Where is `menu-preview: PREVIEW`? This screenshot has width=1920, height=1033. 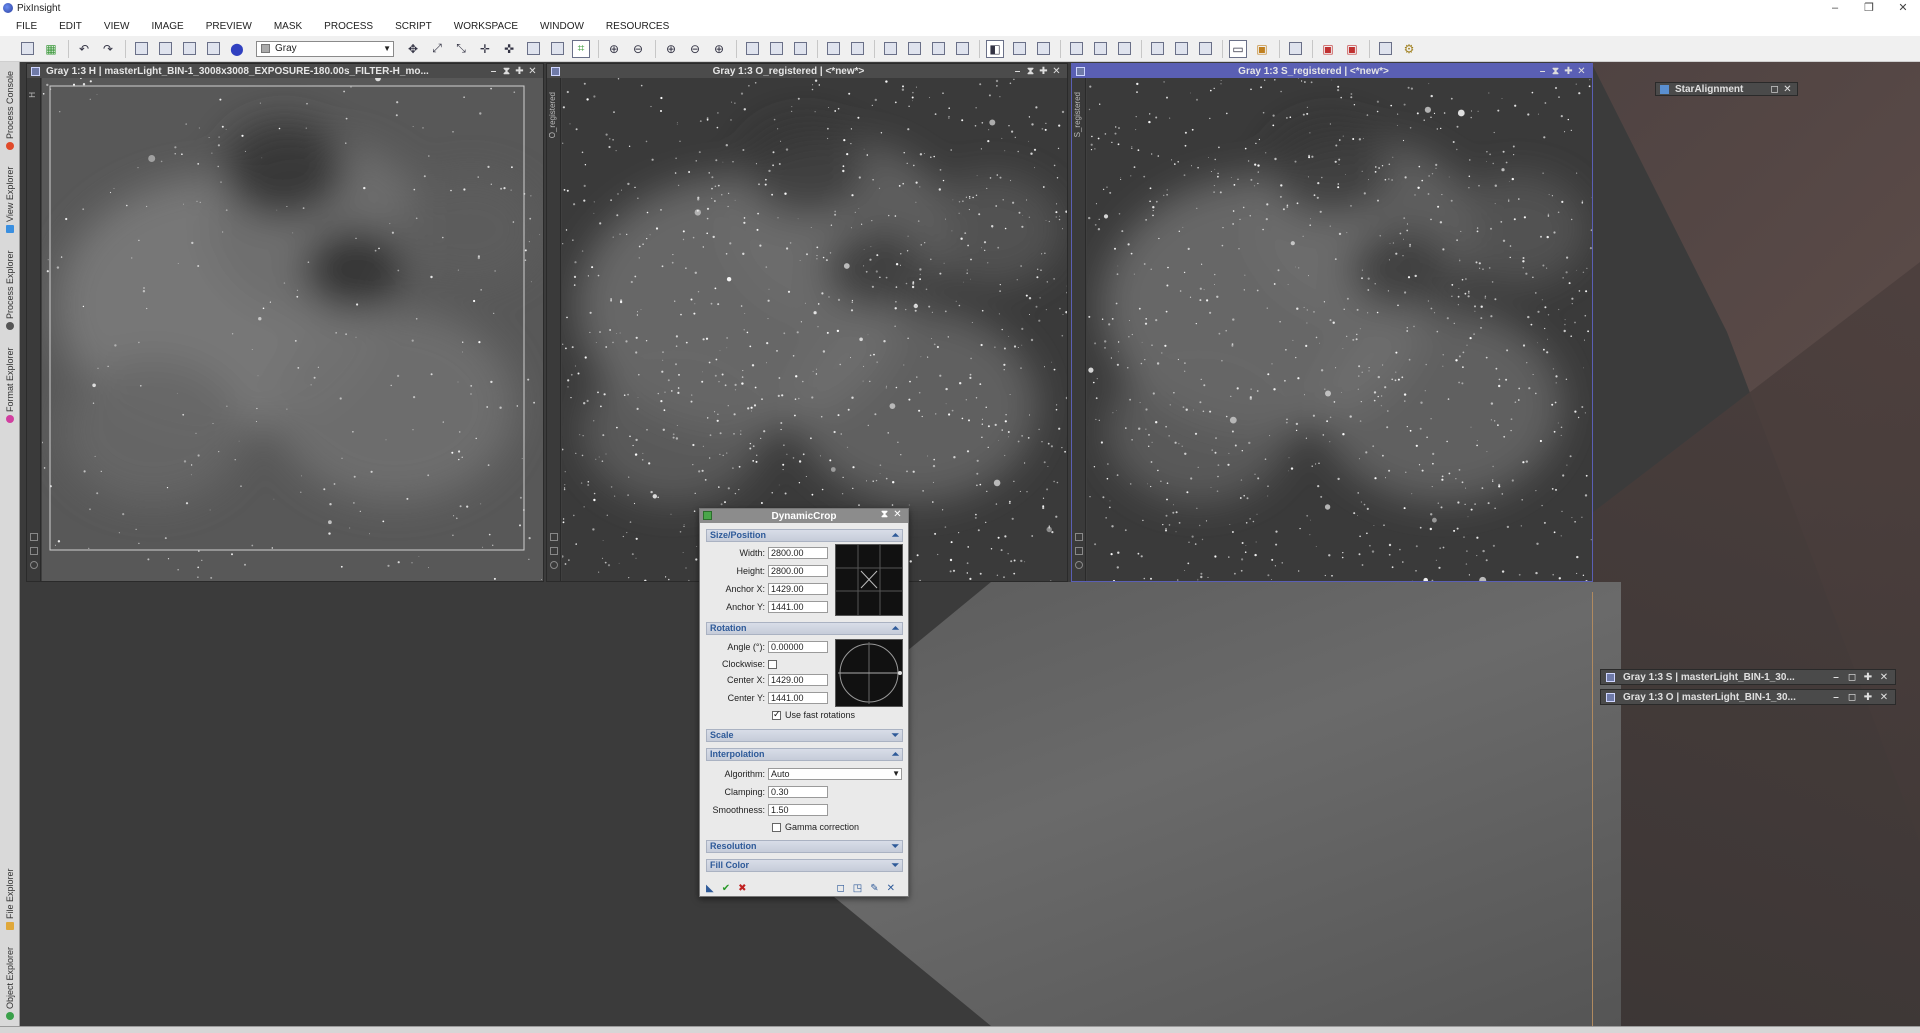 menu-preview: PREVIEW is located at coordinates (229, 26).